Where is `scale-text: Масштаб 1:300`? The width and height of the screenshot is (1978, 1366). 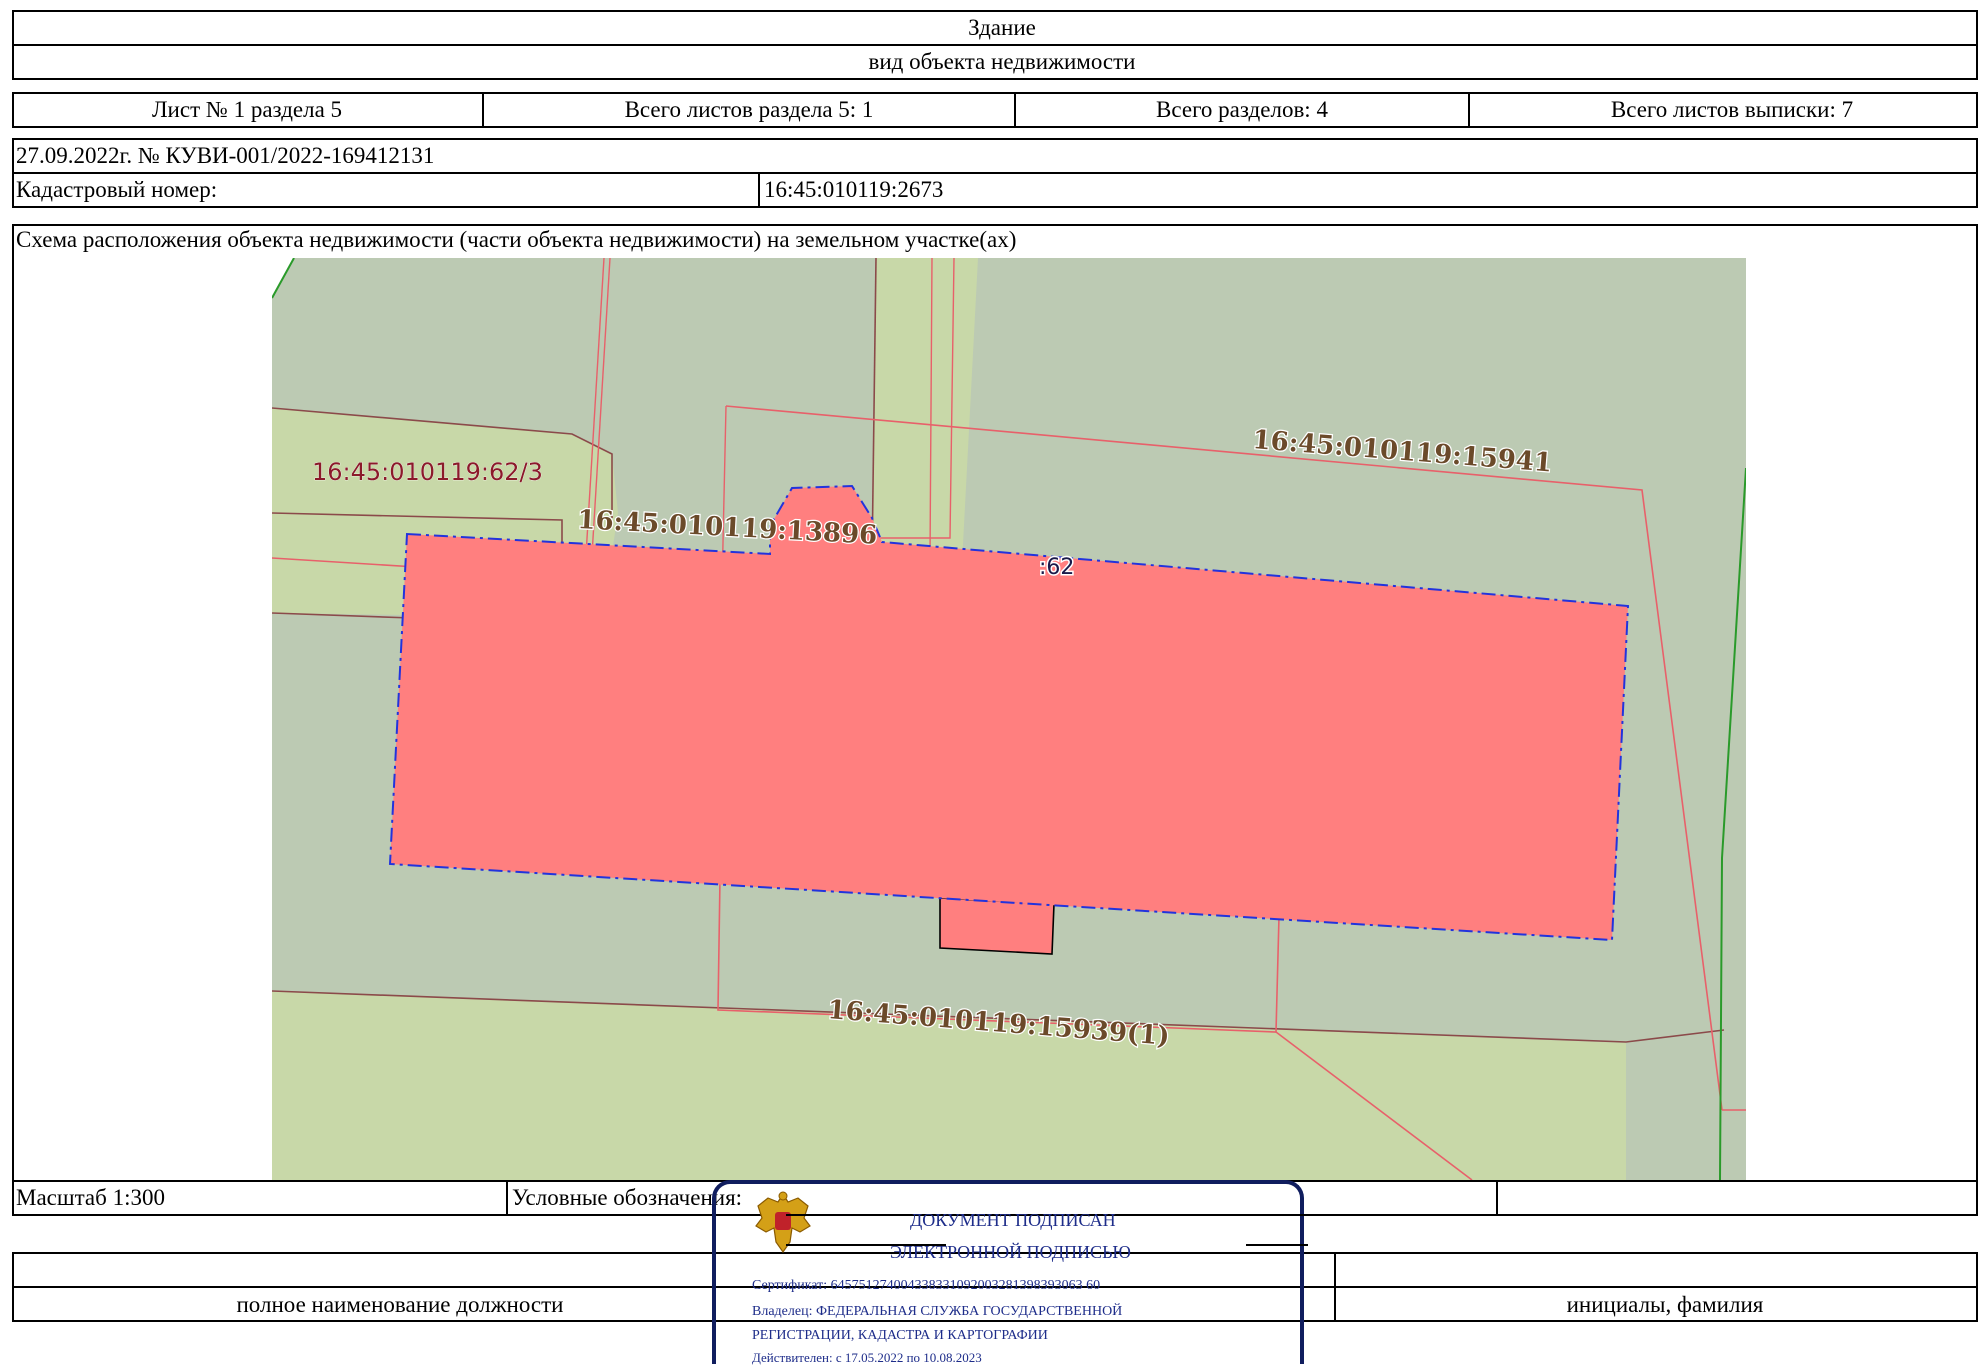 scale-text: Масштаб 1:300 is located at coordinates (90, 1197).